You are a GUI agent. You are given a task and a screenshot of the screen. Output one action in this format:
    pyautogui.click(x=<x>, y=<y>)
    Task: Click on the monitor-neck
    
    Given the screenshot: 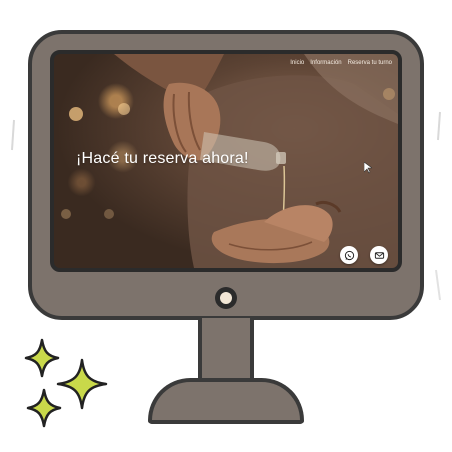 What is the action you would take?
    pyautogui.click(x=226, y=351)
    